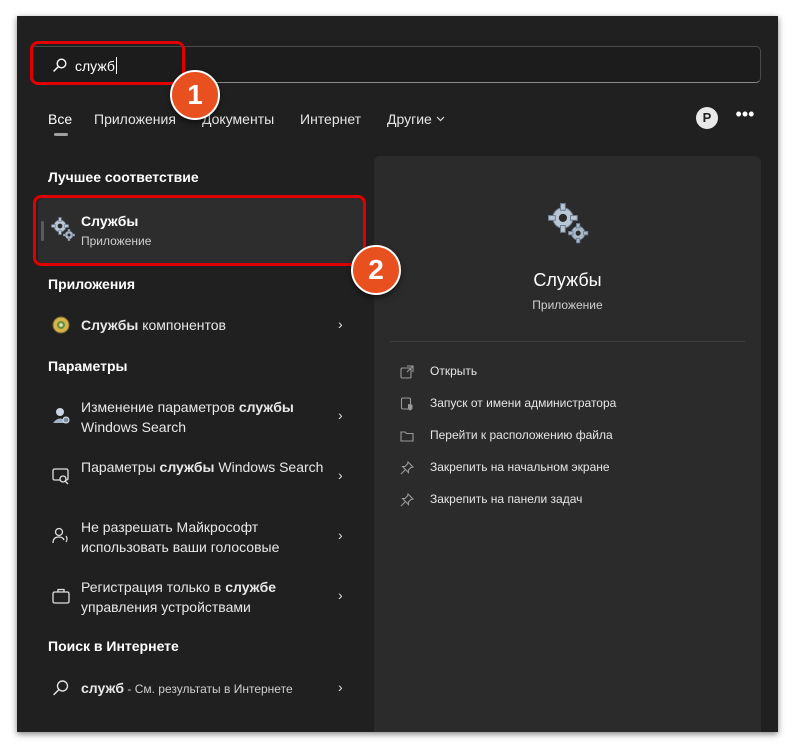 The height and width of the screenshot is (749, 794). What do you see at coordinates (61, 596) in the screenshot?
I see `briefcase-icon` at bounding box center [61, 596].